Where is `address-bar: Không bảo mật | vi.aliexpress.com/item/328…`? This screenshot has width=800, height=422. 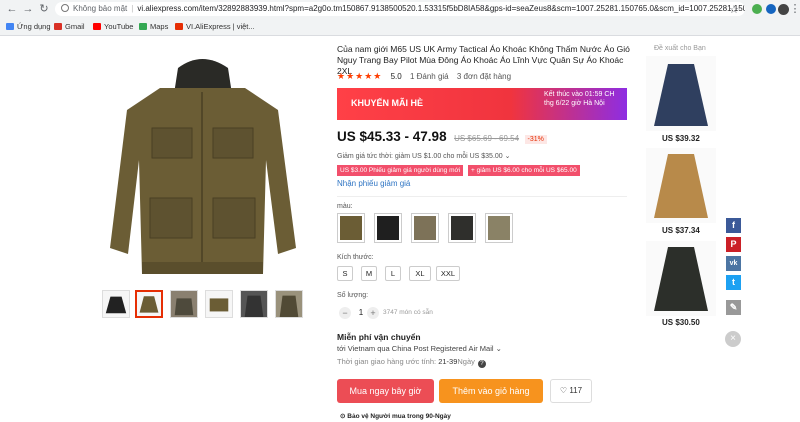 address-bar: Không bảo mật | vi.aliexpress.com/item/328… is located at coordinates (400, 9).